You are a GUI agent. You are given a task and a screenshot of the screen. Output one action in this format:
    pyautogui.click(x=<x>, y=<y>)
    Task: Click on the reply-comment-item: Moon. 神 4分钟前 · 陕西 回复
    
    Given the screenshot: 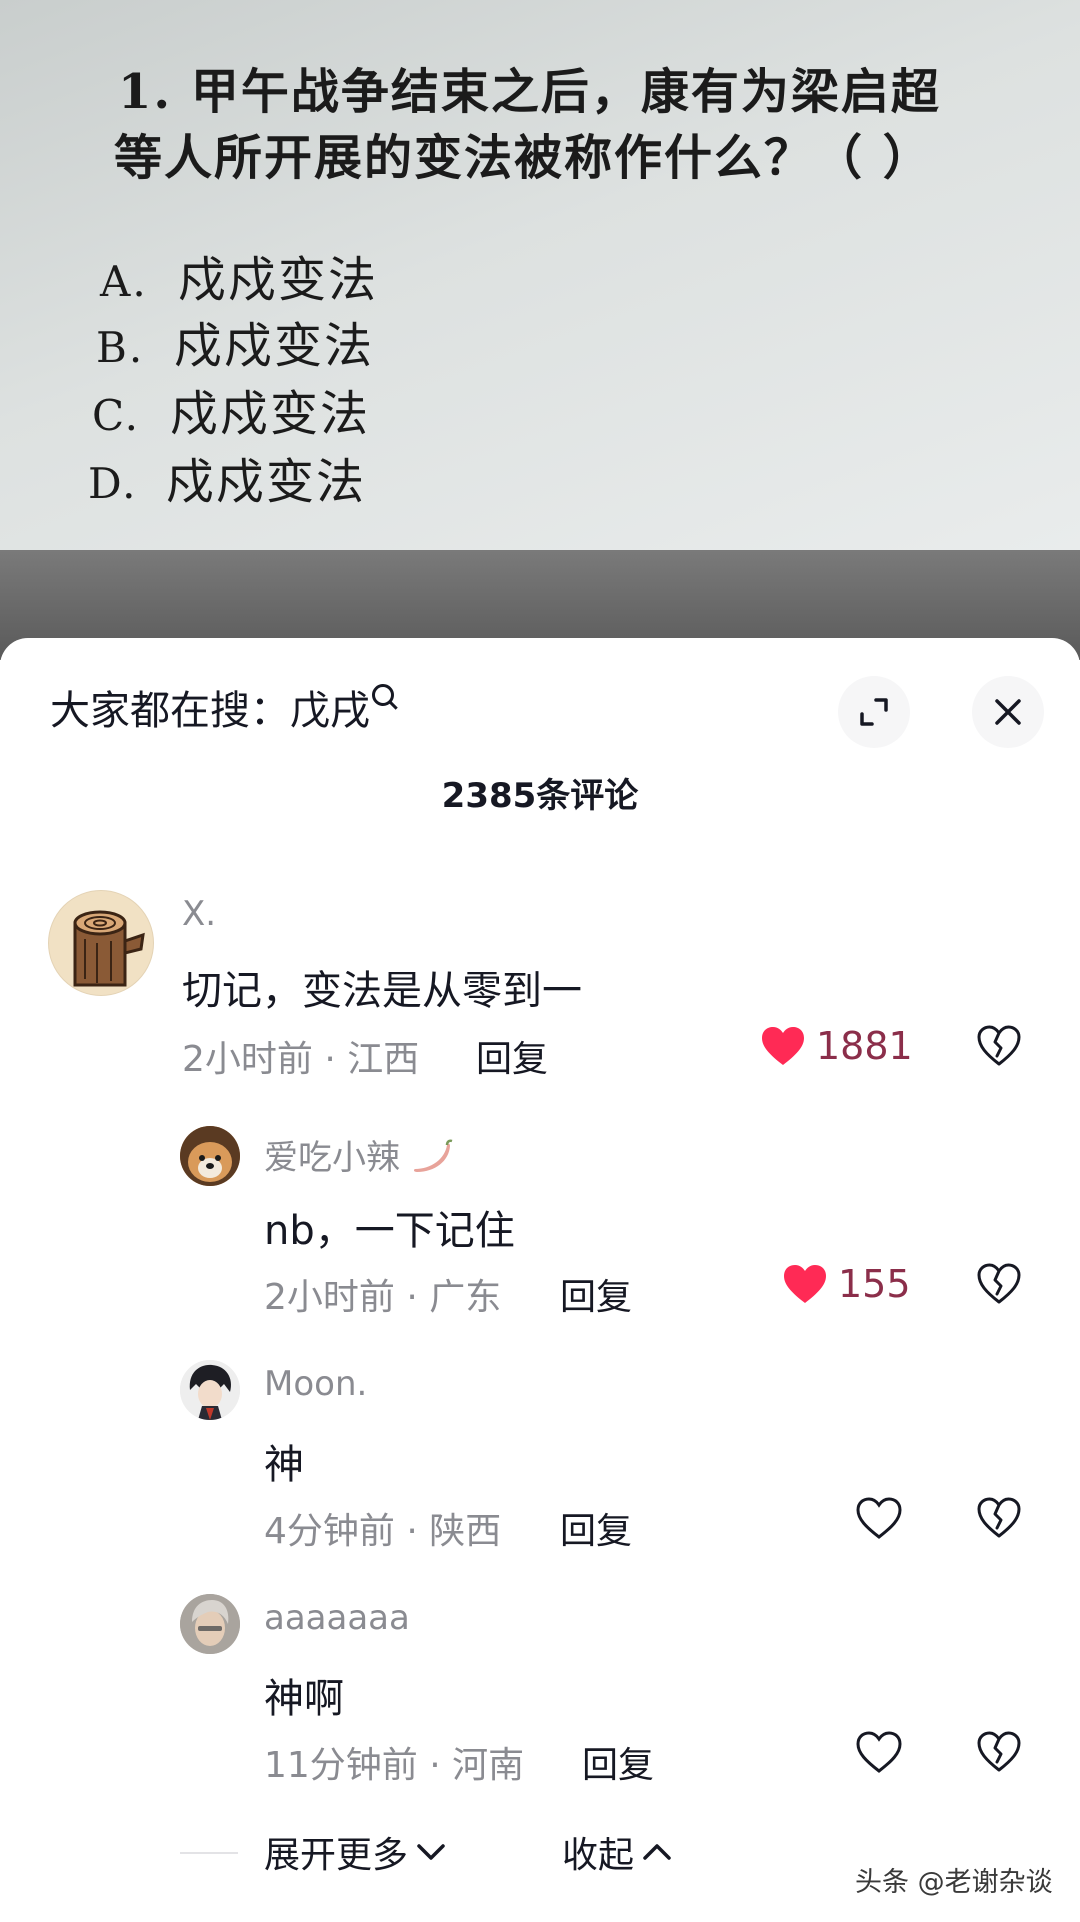 What is the action you would take?
    pyautogui.click(x=540, y=1456)
    